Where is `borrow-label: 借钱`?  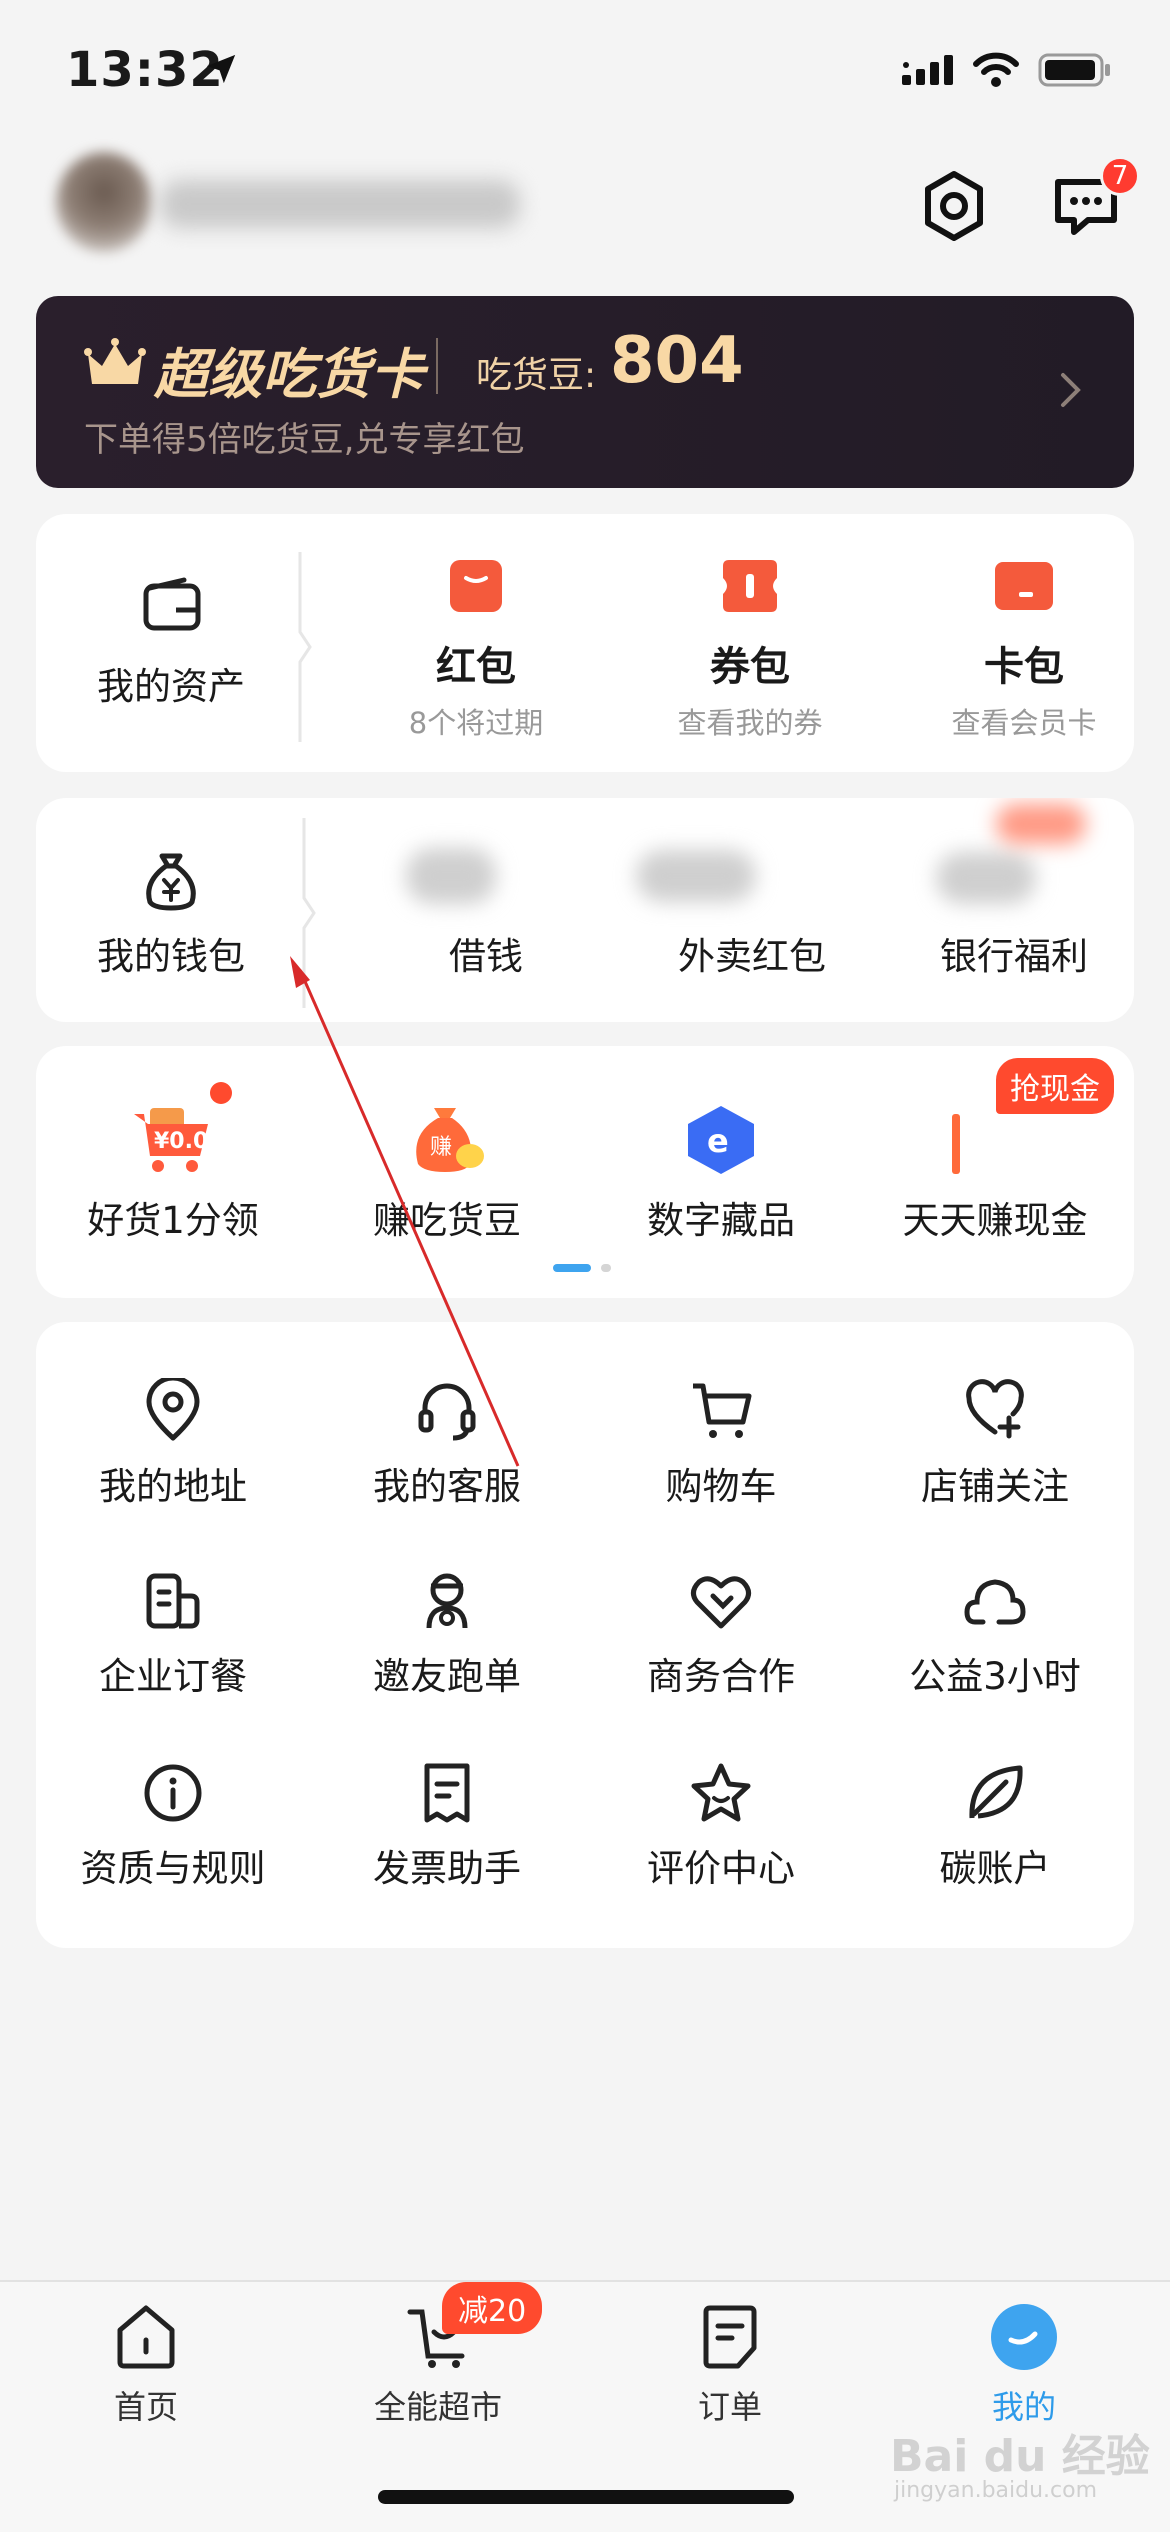 borrow-label: 借钱 is located at coordinates (486, 956).